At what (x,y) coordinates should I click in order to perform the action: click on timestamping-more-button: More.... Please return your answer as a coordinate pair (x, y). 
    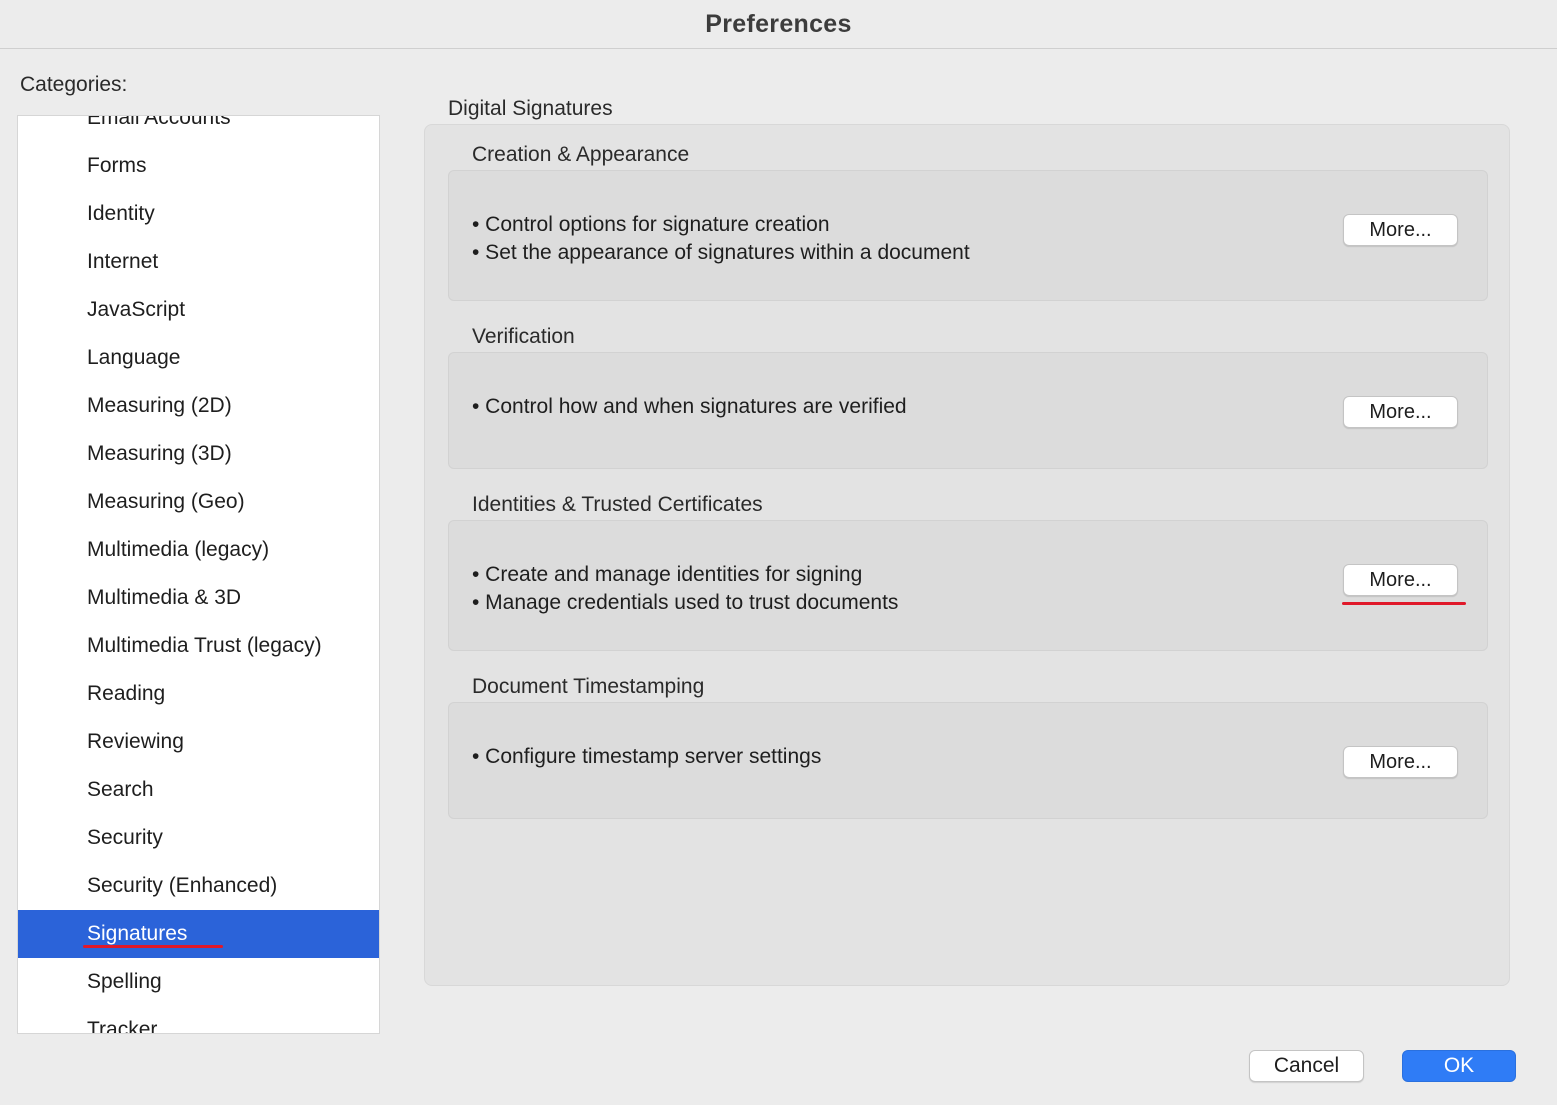
    Looking at the image, I should click on (1400, 762).